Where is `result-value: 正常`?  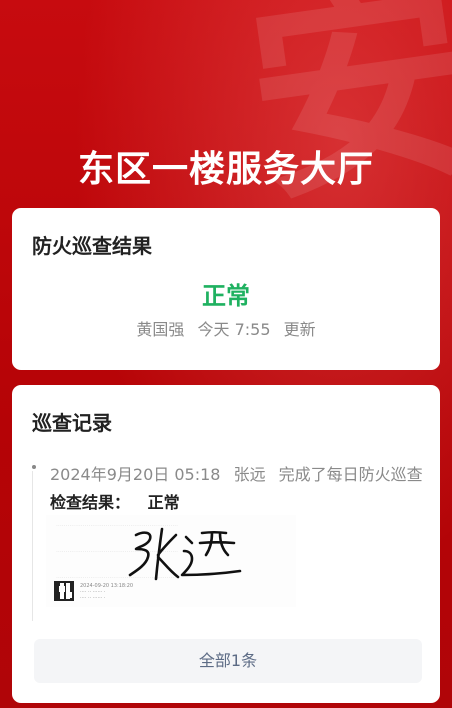 result-value: 正常 is located at coordinates (163, 502).